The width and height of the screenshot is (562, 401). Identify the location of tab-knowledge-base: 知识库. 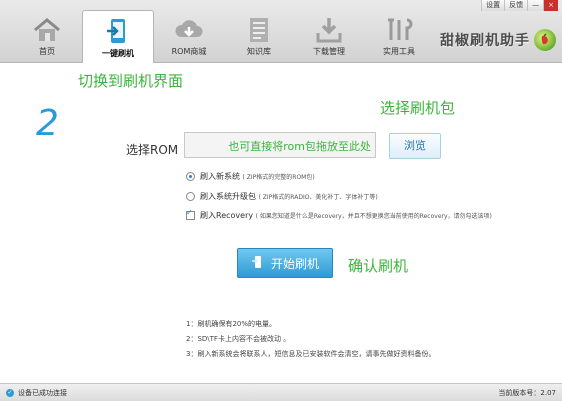
(259, 36).